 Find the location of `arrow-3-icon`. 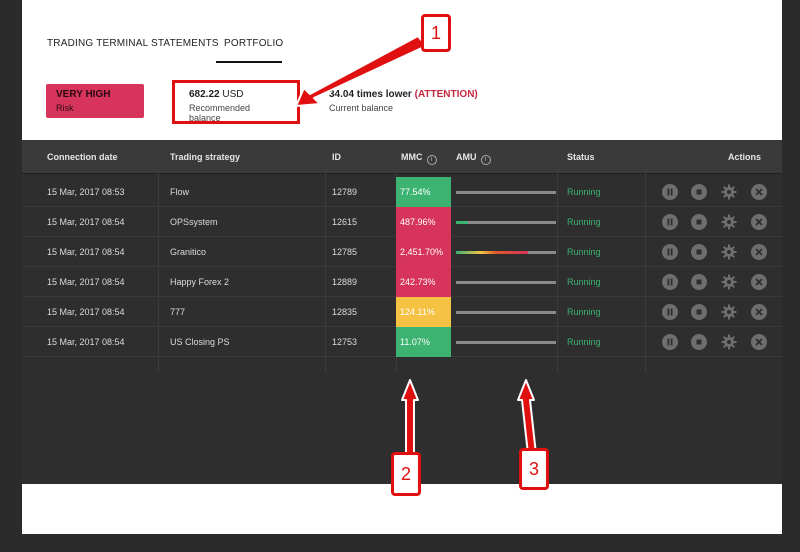

arrow-3-icon is located at coordinates (527, 417).